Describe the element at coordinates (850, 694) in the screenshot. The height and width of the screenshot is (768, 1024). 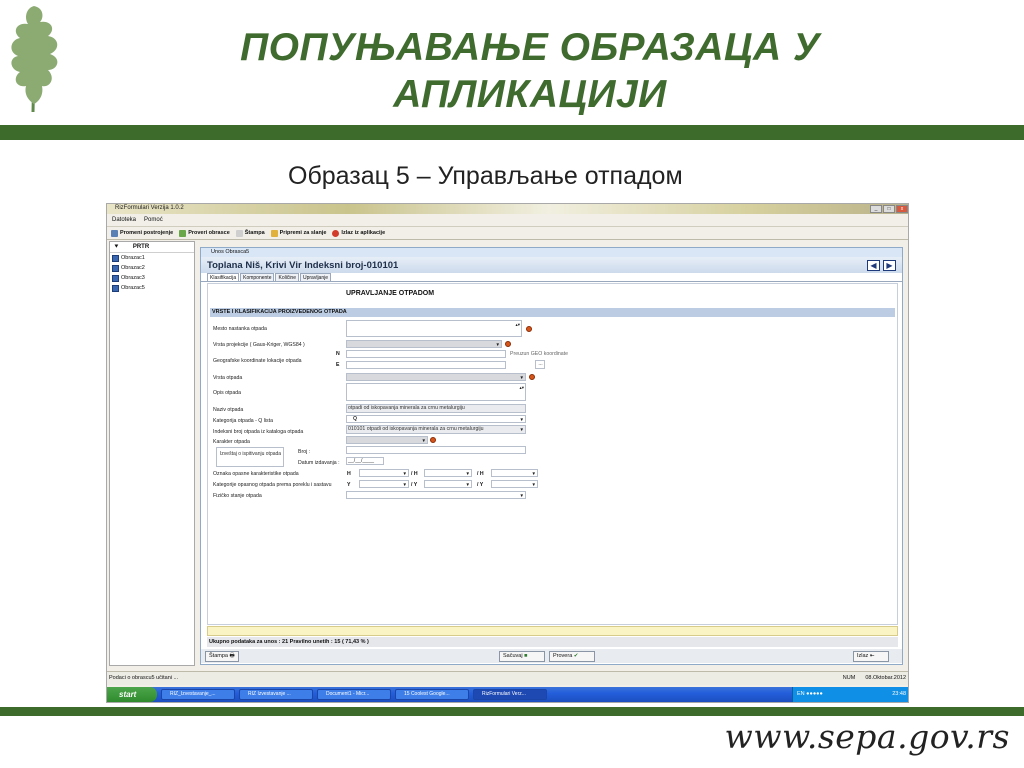
I see `system-tray: EN ●●●●● 23:48` at that location.